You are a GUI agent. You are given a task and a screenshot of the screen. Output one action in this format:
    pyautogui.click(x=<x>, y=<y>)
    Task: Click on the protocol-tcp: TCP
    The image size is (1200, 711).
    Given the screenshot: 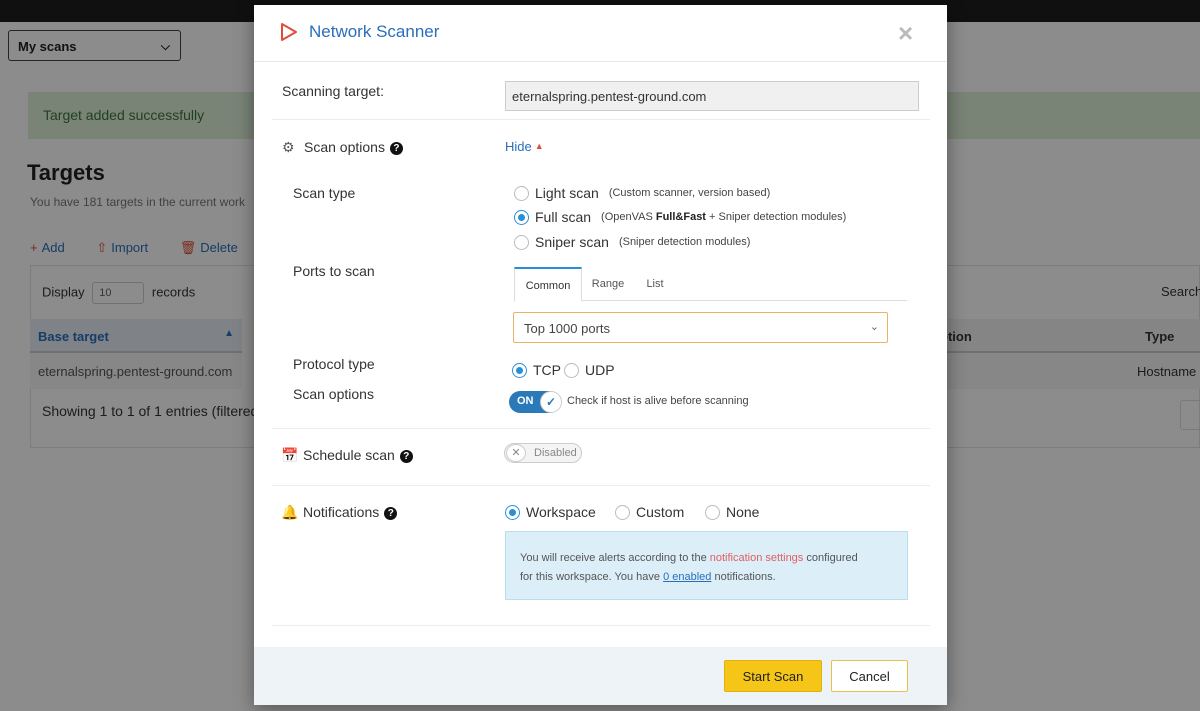 What is the action you would take?
    pyautogui.click(x=536, y=370)
    